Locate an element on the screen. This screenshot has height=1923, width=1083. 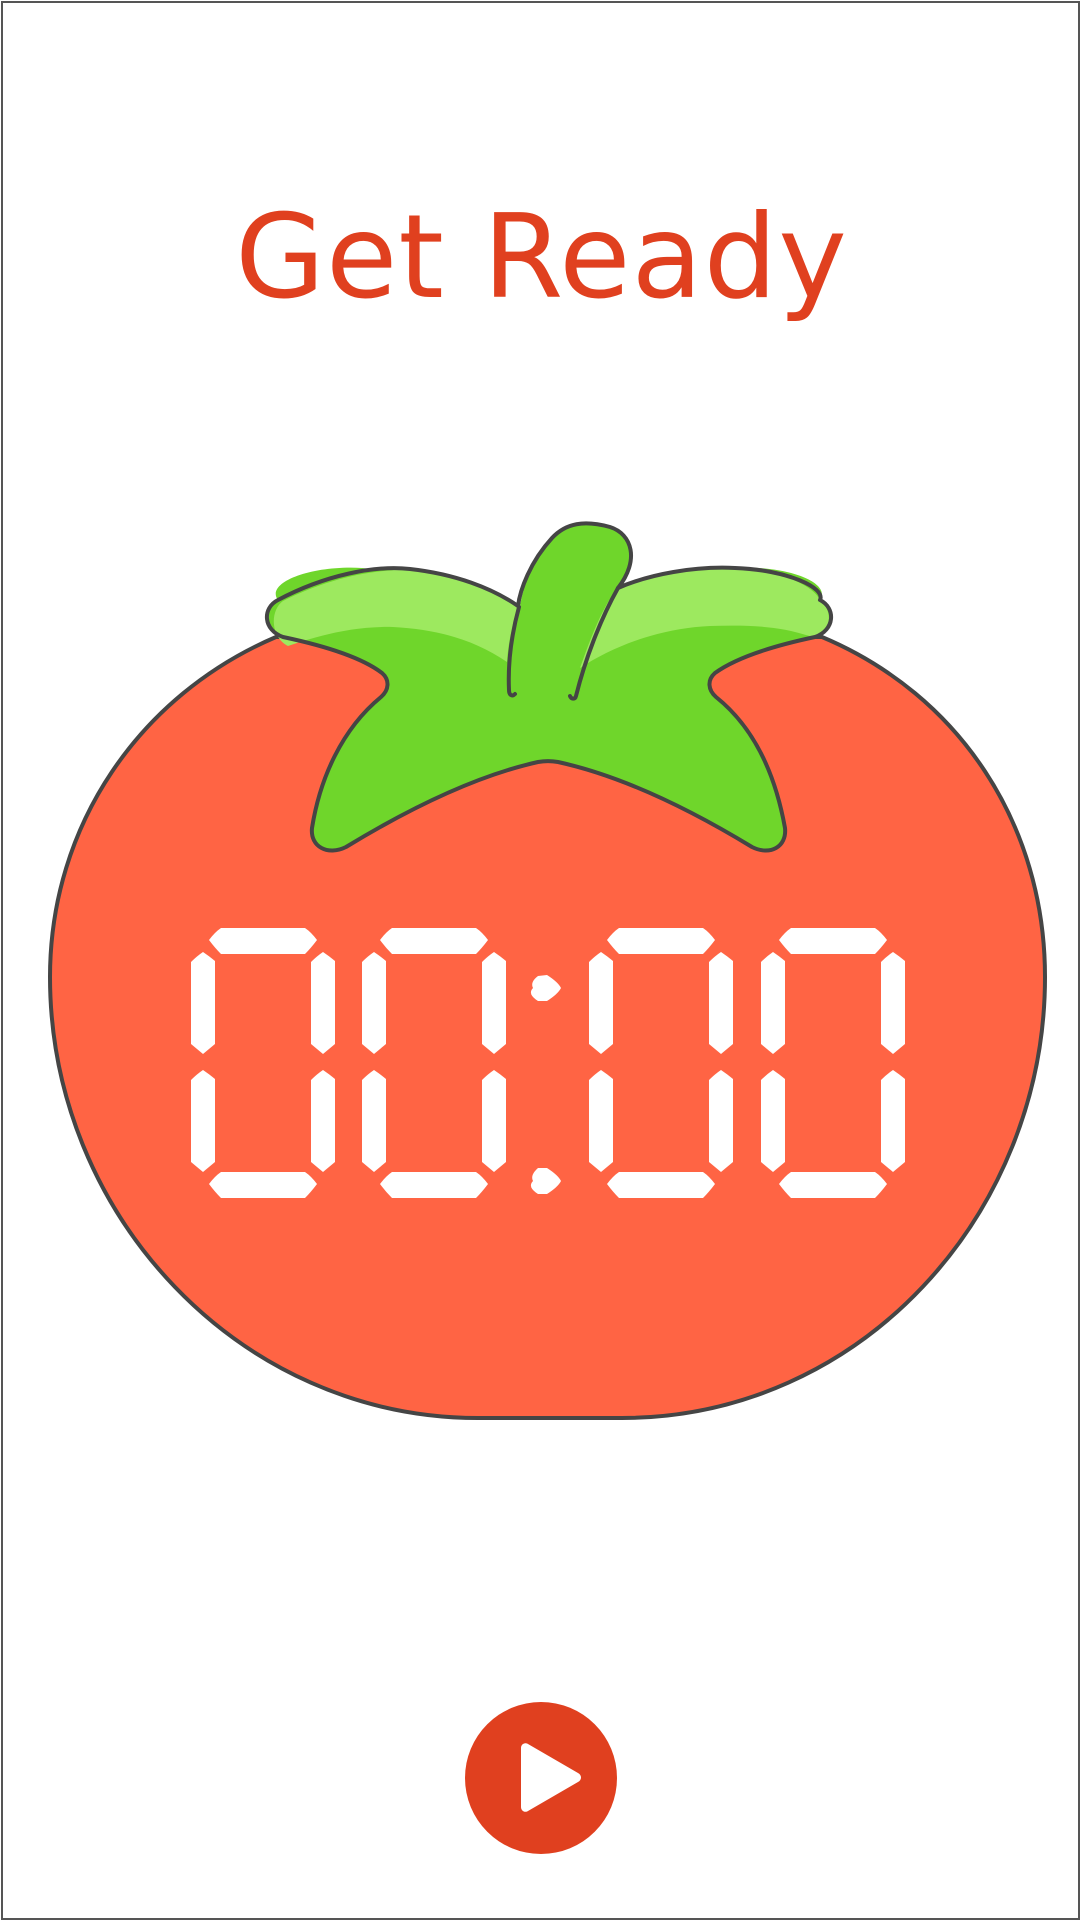
play-button is located at coordinates (541, 1778).